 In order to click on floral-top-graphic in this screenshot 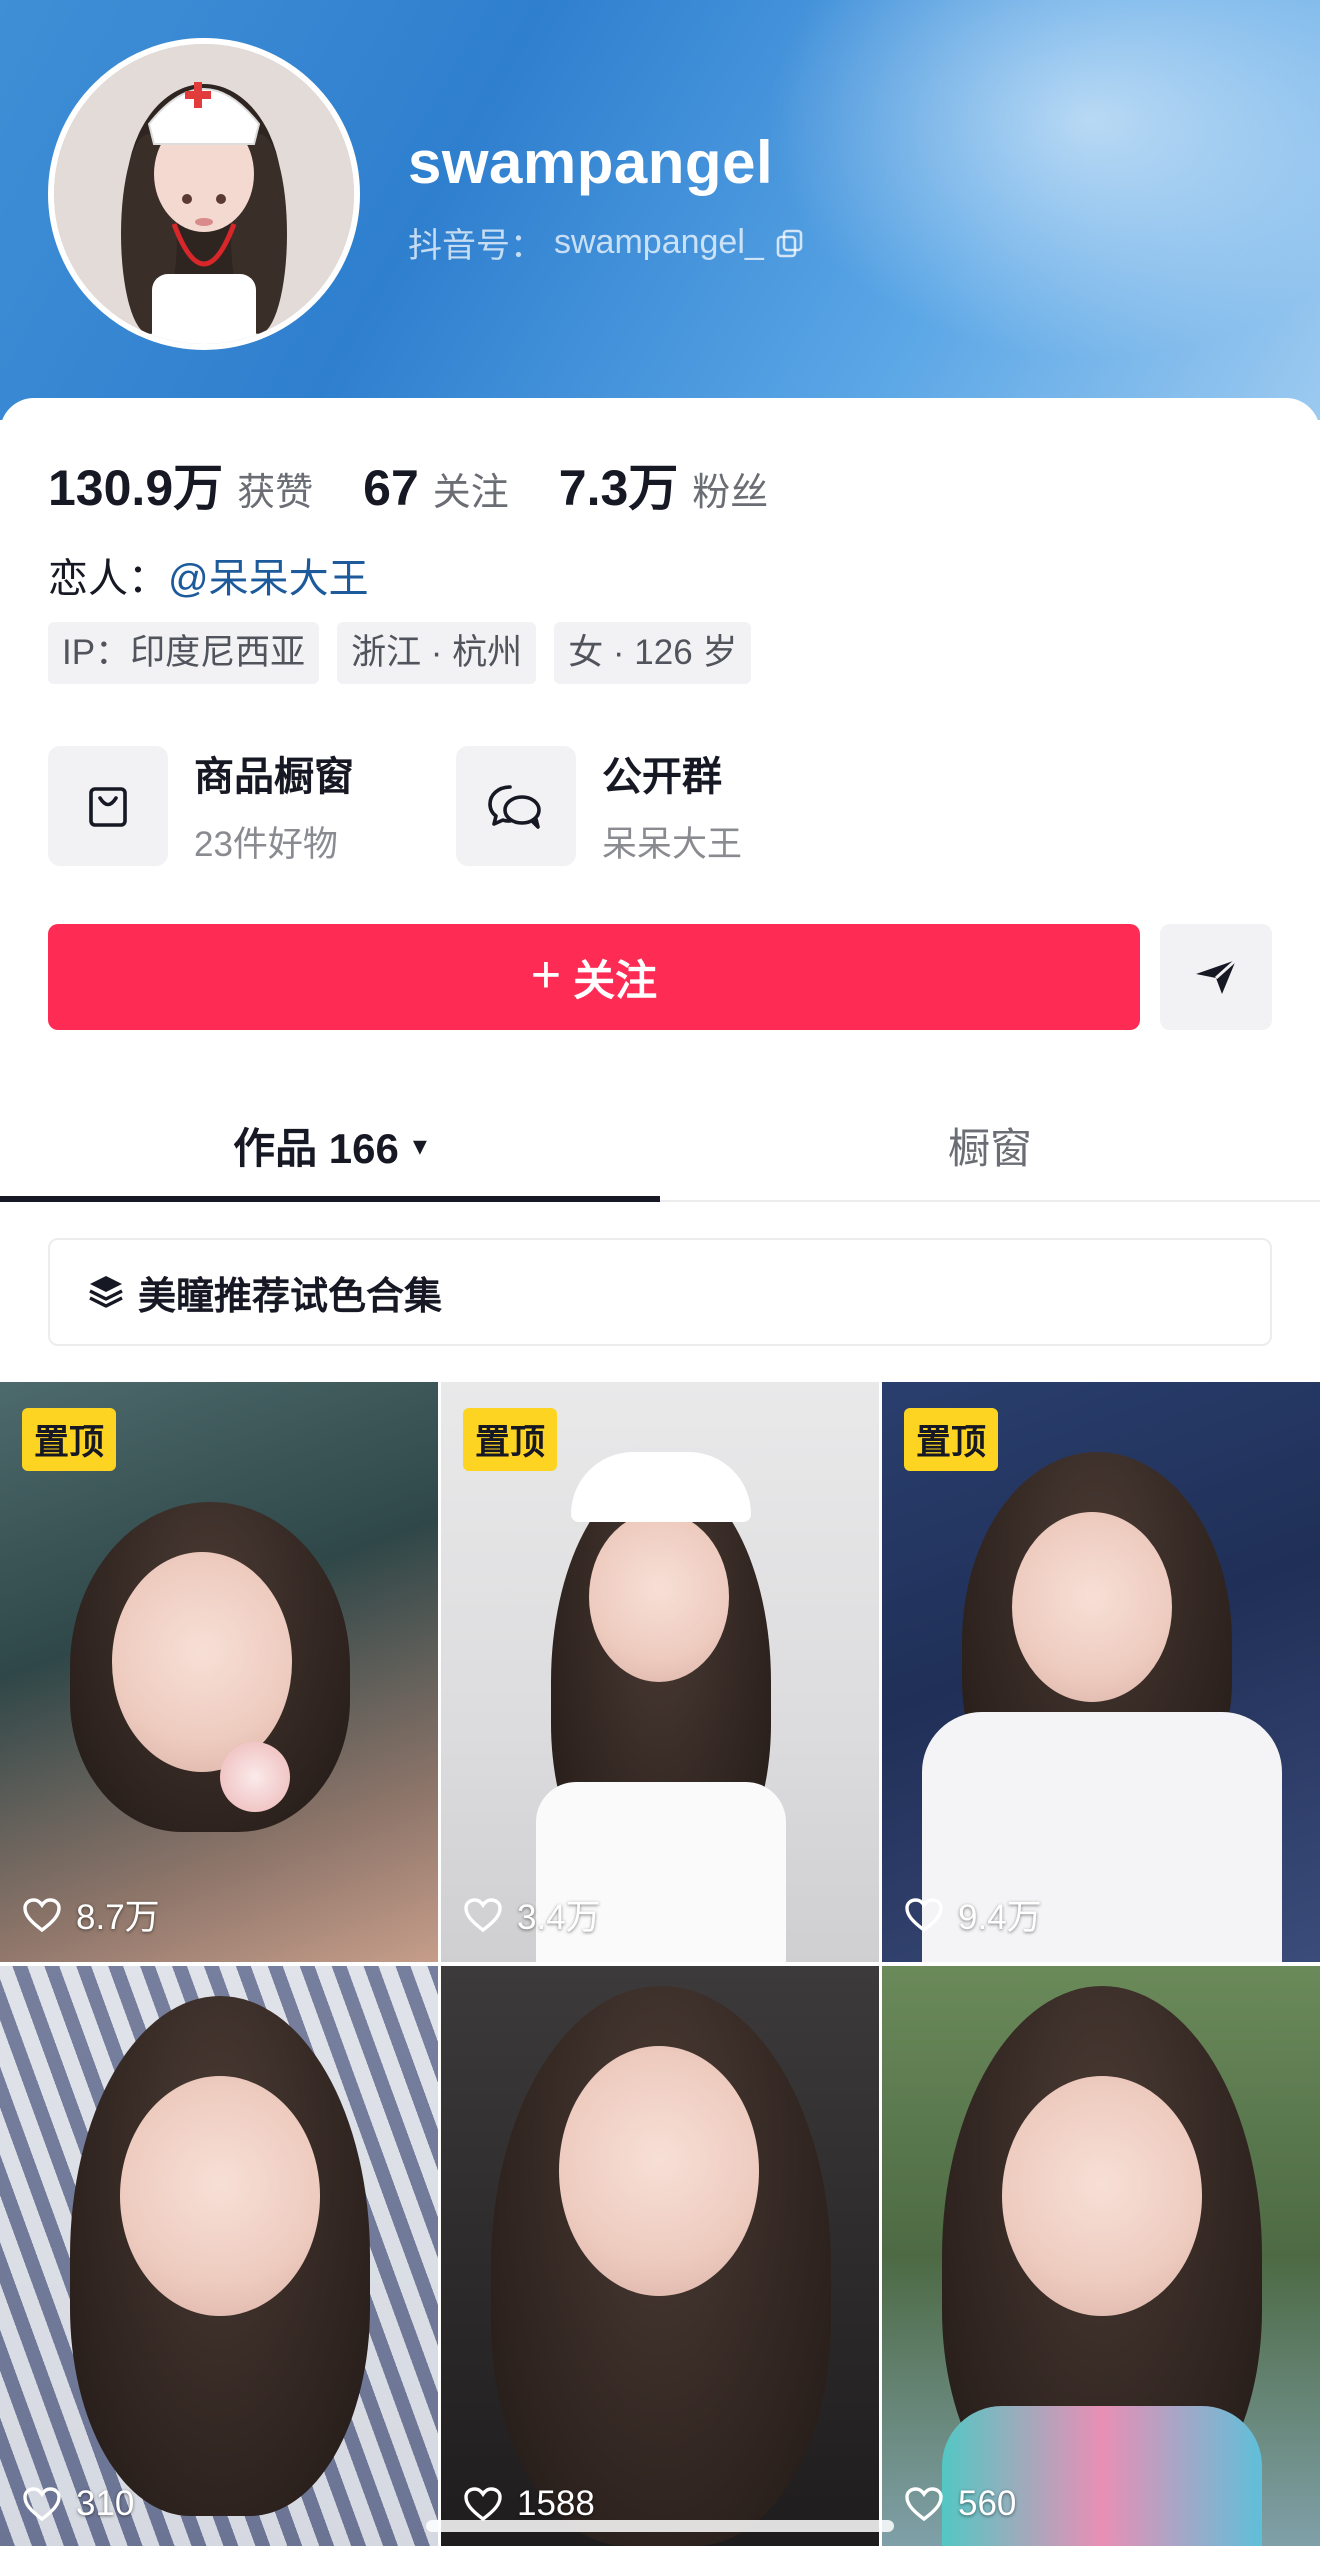, I will do `click(1102, 2476)`.